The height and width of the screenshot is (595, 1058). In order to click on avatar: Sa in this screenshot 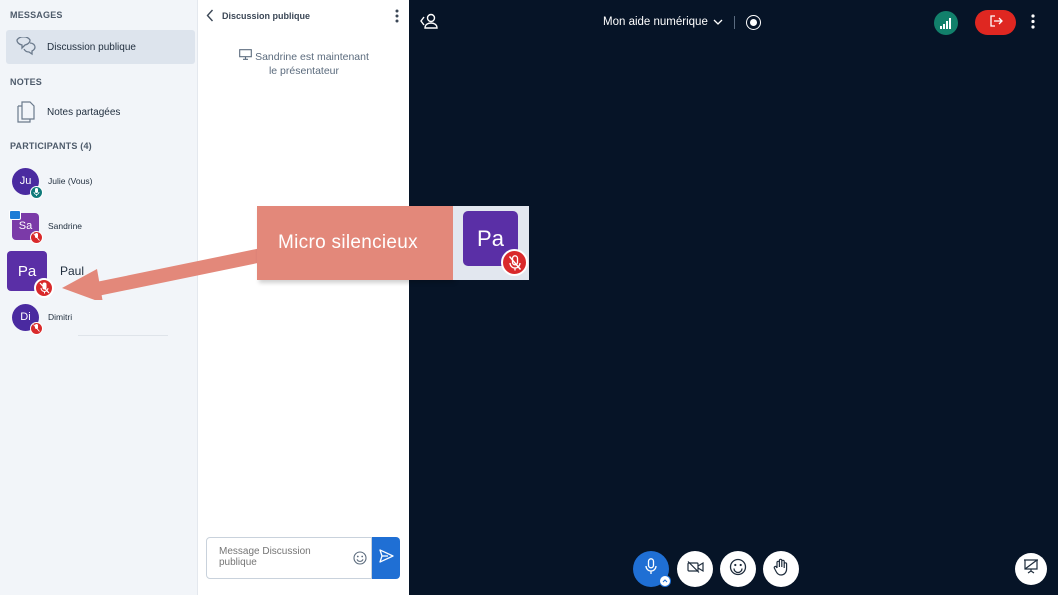, I will do `click(26, 226)`.